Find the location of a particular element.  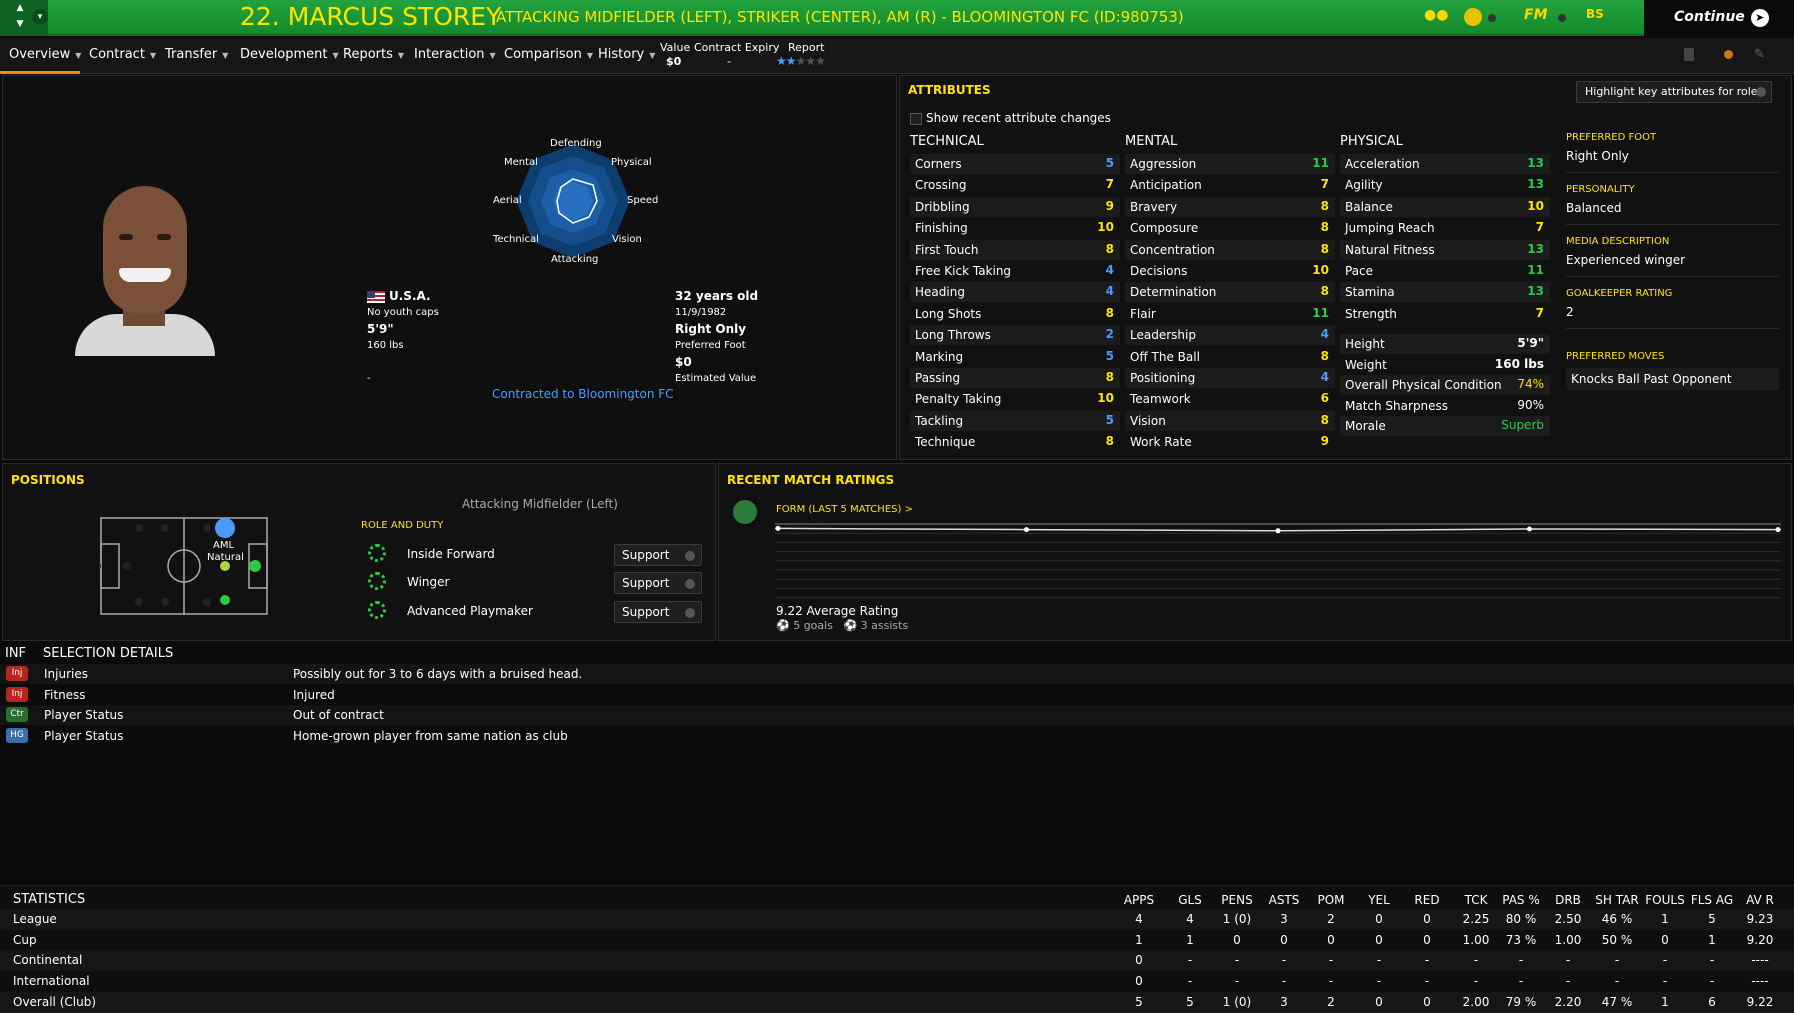

side-info-label: MEDIA DESCRIPTION is located at coordinates (1618, 241).